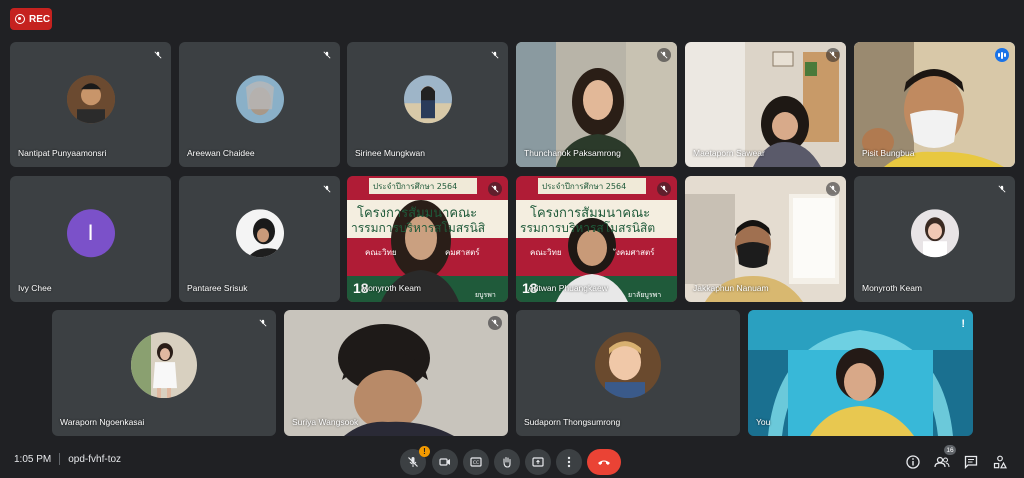 This screenshot has height=478, width=1024. I want to click on participant-video-tile: Jakkaphun Nanuam, so click(765, 239).